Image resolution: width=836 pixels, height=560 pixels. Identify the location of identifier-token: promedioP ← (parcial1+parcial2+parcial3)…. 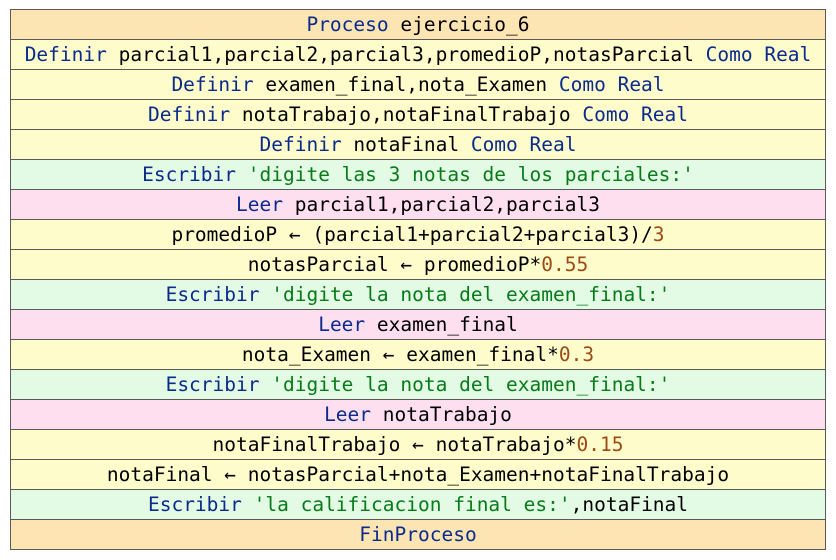
(412, 234).